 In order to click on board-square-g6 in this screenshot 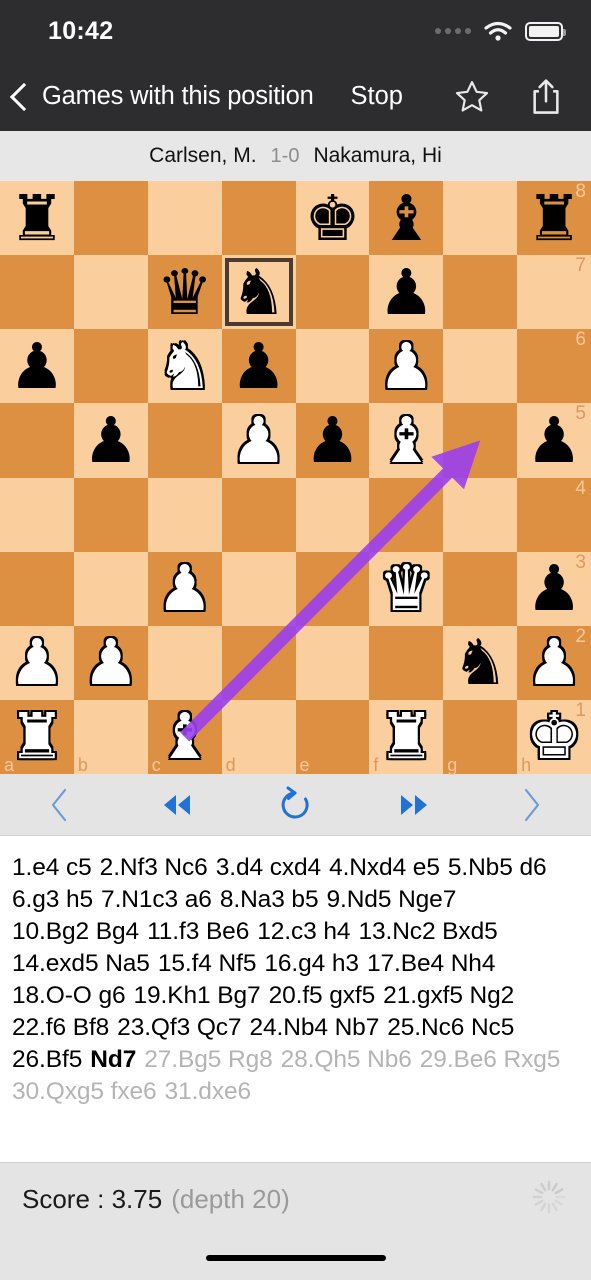, I will do `click(480, 366)`.